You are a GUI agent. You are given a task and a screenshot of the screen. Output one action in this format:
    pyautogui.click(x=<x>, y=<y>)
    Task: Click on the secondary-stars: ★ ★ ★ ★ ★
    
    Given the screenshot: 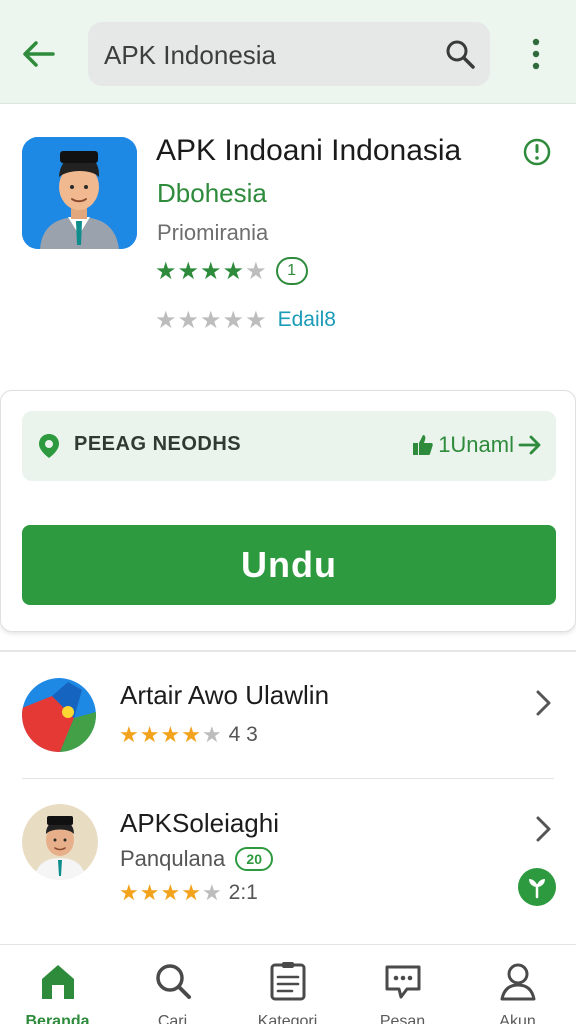 What is the action you would take?
    pyautogui.click(x=211, y=320)
    